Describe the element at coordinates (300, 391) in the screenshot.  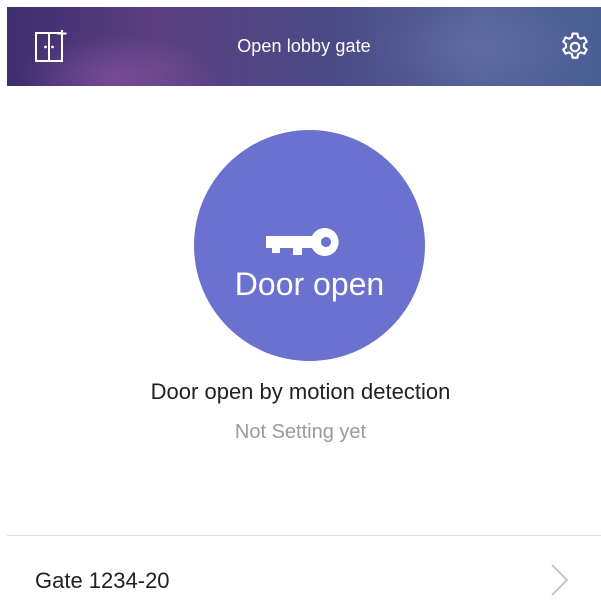
I see `status-text: Door open by motion detection` at that location.